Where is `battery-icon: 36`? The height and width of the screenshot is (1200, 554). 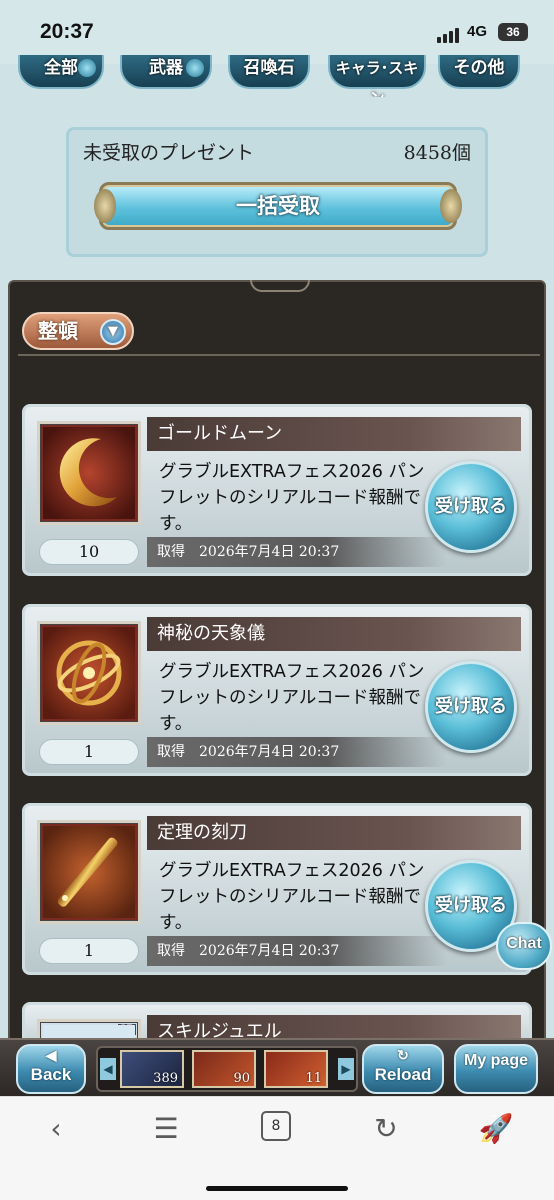
battery-icon: 36 is located at coordinates (513, 32).